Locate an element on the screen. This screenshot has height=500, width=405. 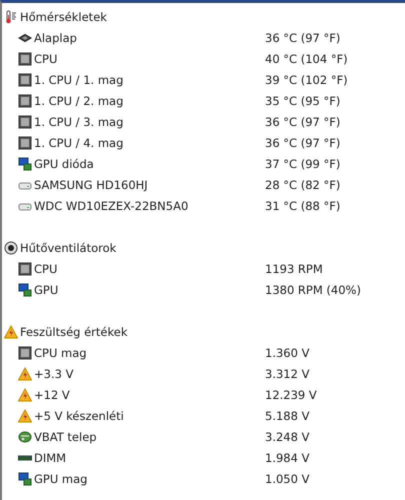
sensor-label: CPU mag is located at coordinates (61, 353).